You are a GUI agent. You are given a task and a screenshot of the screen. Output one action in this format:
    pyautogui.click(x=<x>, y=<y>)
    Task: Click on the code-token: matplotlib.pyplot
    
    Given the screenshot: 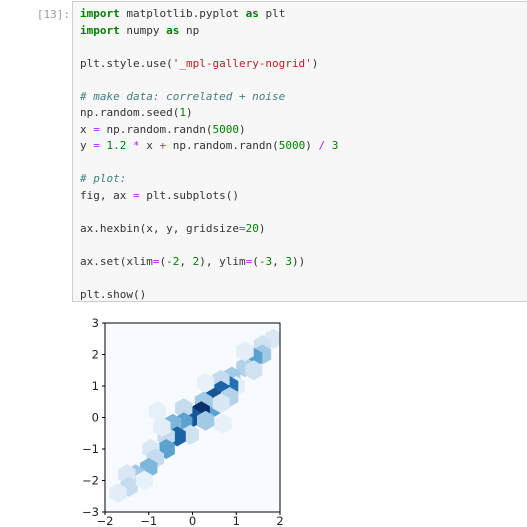 What is the action you would take?
    pyautogui.click(x=182, y=13)
    